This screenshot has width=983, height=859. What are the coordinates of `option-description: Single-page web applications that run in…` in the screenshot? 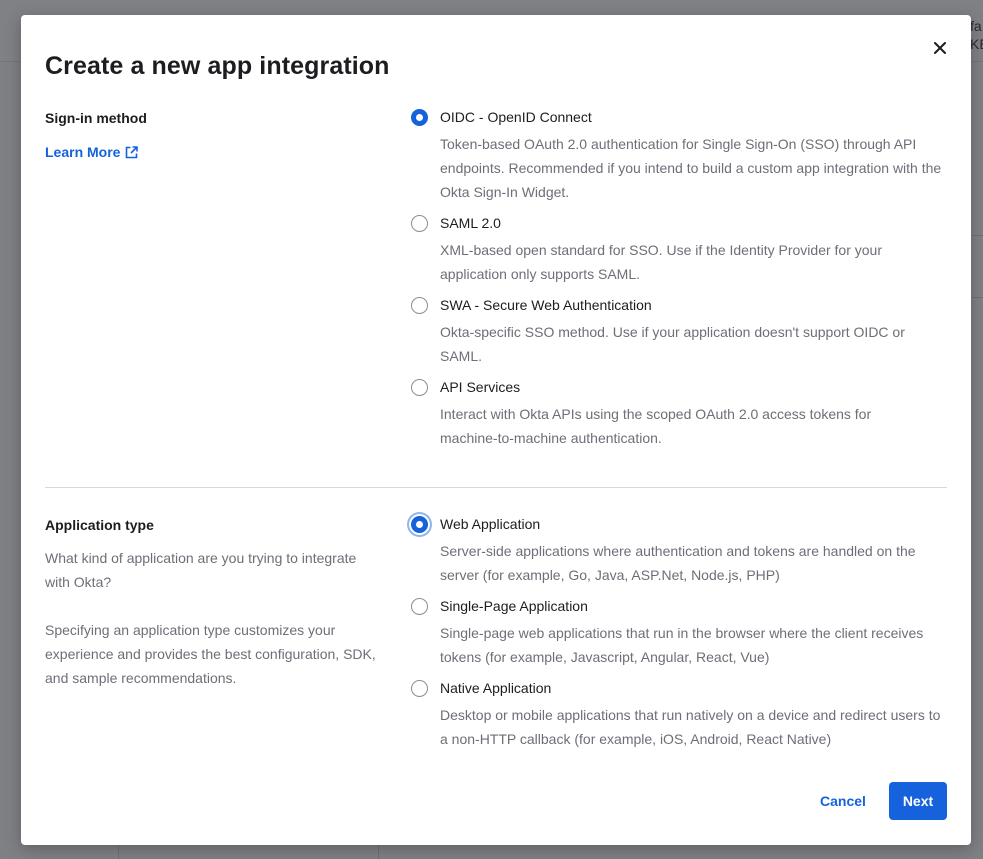 It's located at (682, 645).